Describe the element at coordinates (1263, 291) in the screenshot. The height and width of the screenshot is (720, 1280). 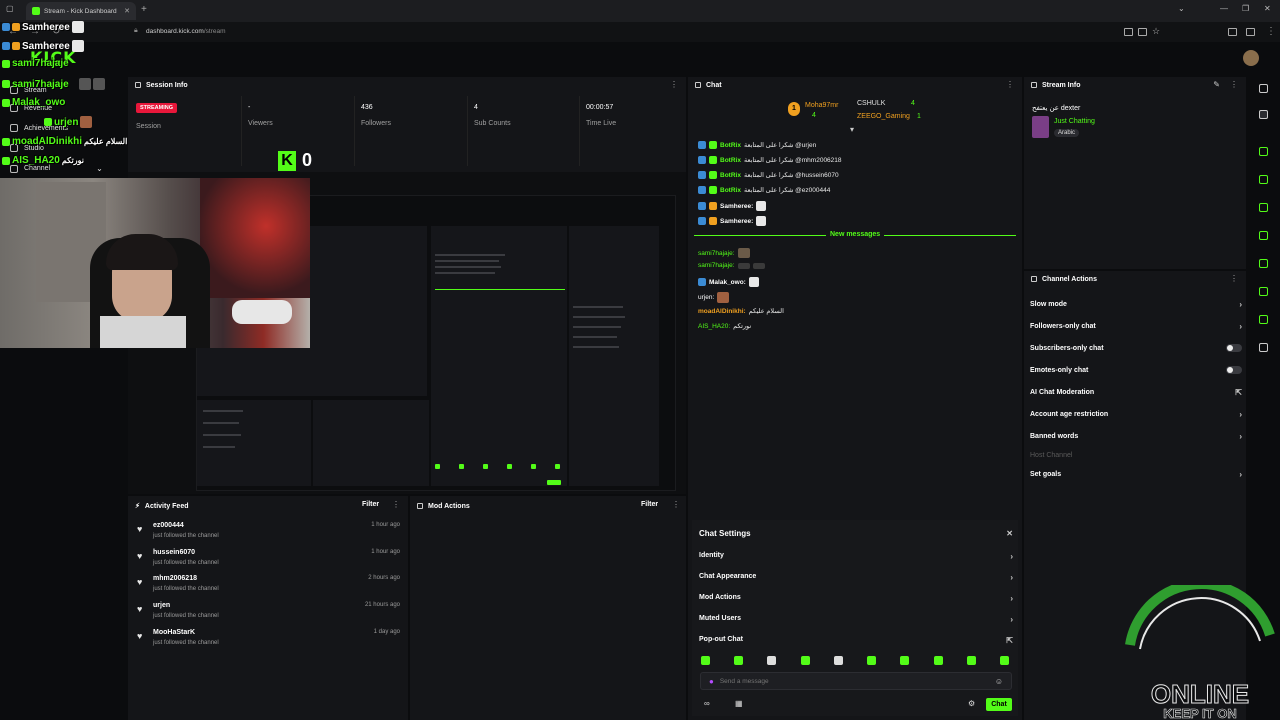
I see `list-icon` at that location.